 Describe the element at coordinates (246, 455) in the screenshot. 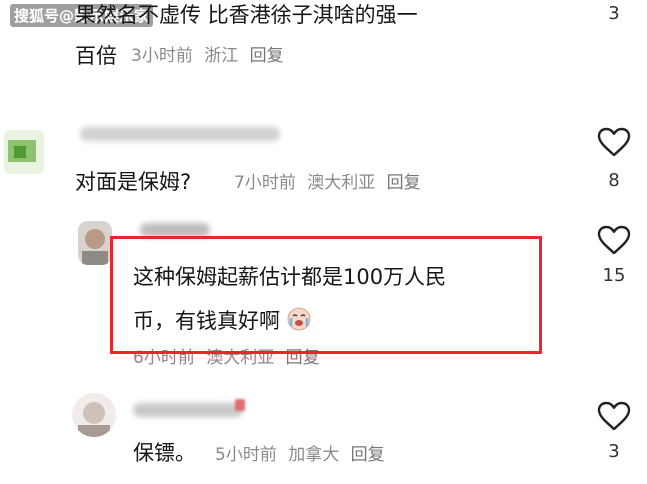

I see `comment-time: 5小时前` at that location.